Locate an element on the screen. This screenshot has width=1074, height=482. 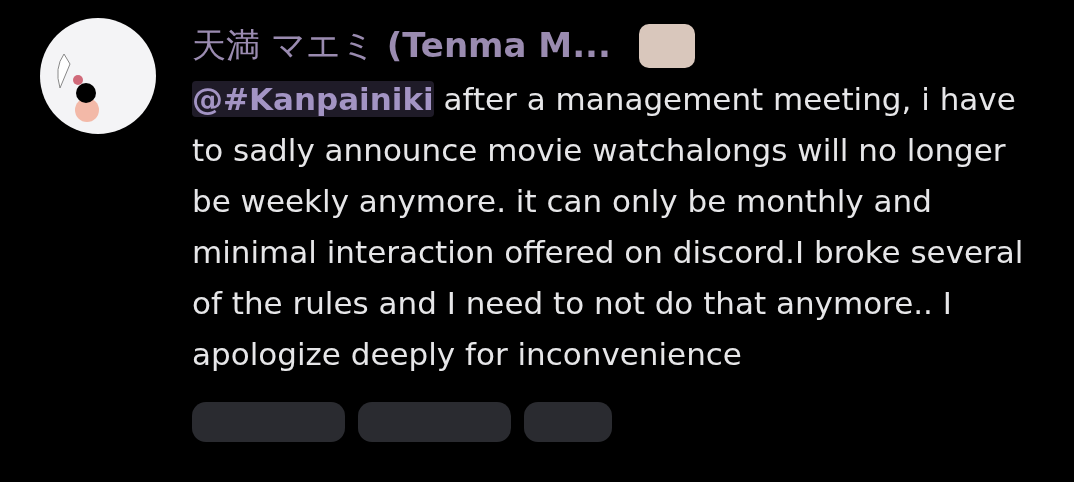
avatar-drawing is located at coordinates (98, 76).